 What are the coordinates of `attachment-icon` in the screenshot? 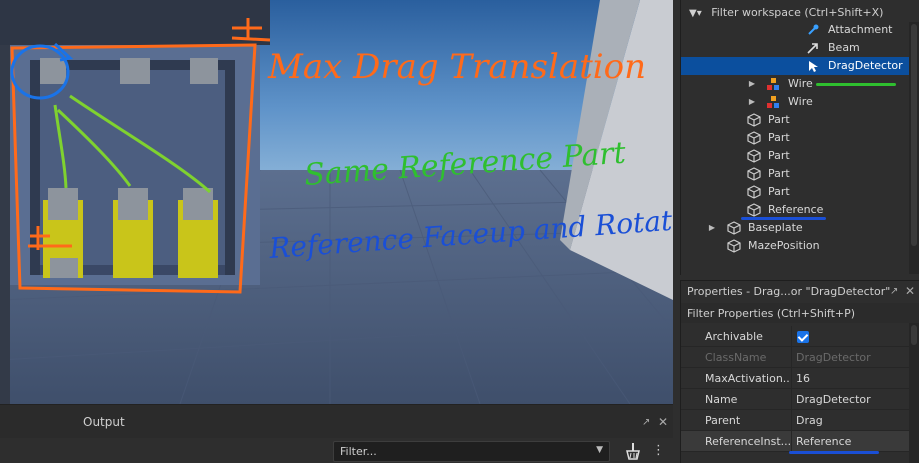 It's located at (813, 29).